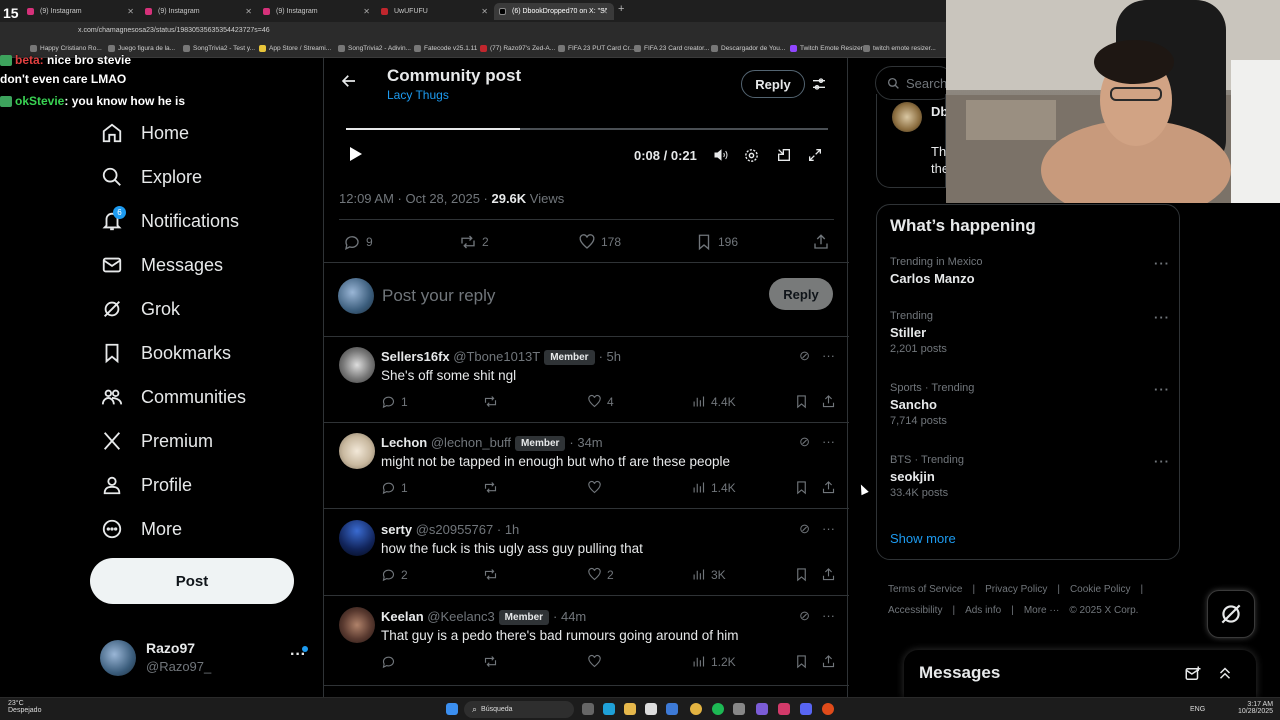 The height and width of the screenshot is (720, 1280). Describe the element at coordinates (651, 709) in the screenshot. I see `store-icon` at that location.